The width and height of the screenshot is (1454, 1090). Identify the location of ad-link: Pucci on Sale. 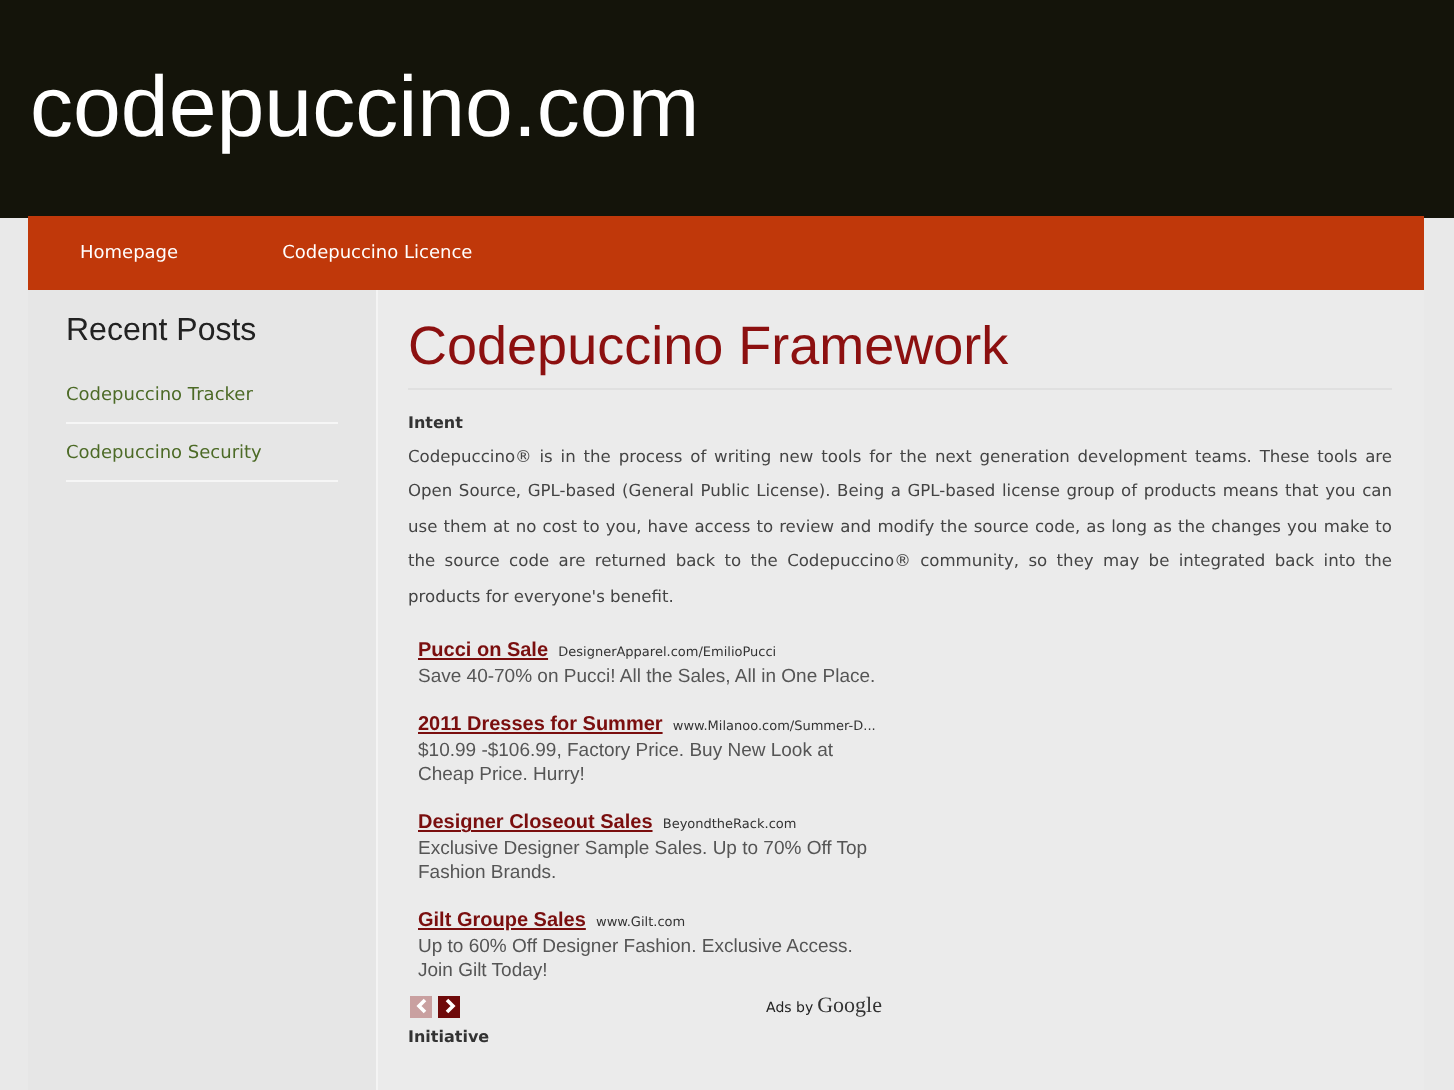
(483, 651).